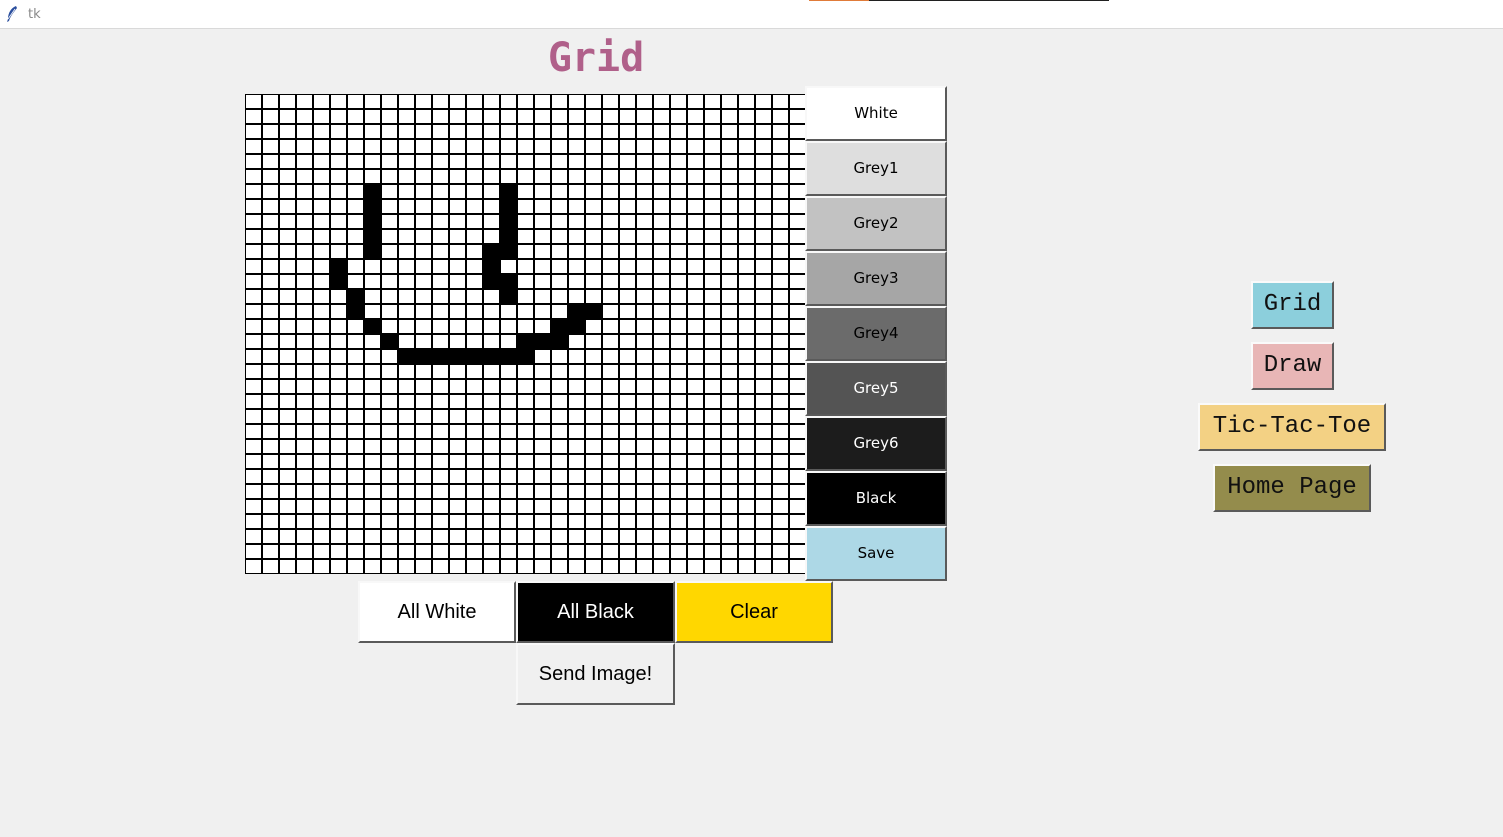  Describe the element at coordinates (754, 612) in the screenshot. I see `clear-button: Clear` at that location.